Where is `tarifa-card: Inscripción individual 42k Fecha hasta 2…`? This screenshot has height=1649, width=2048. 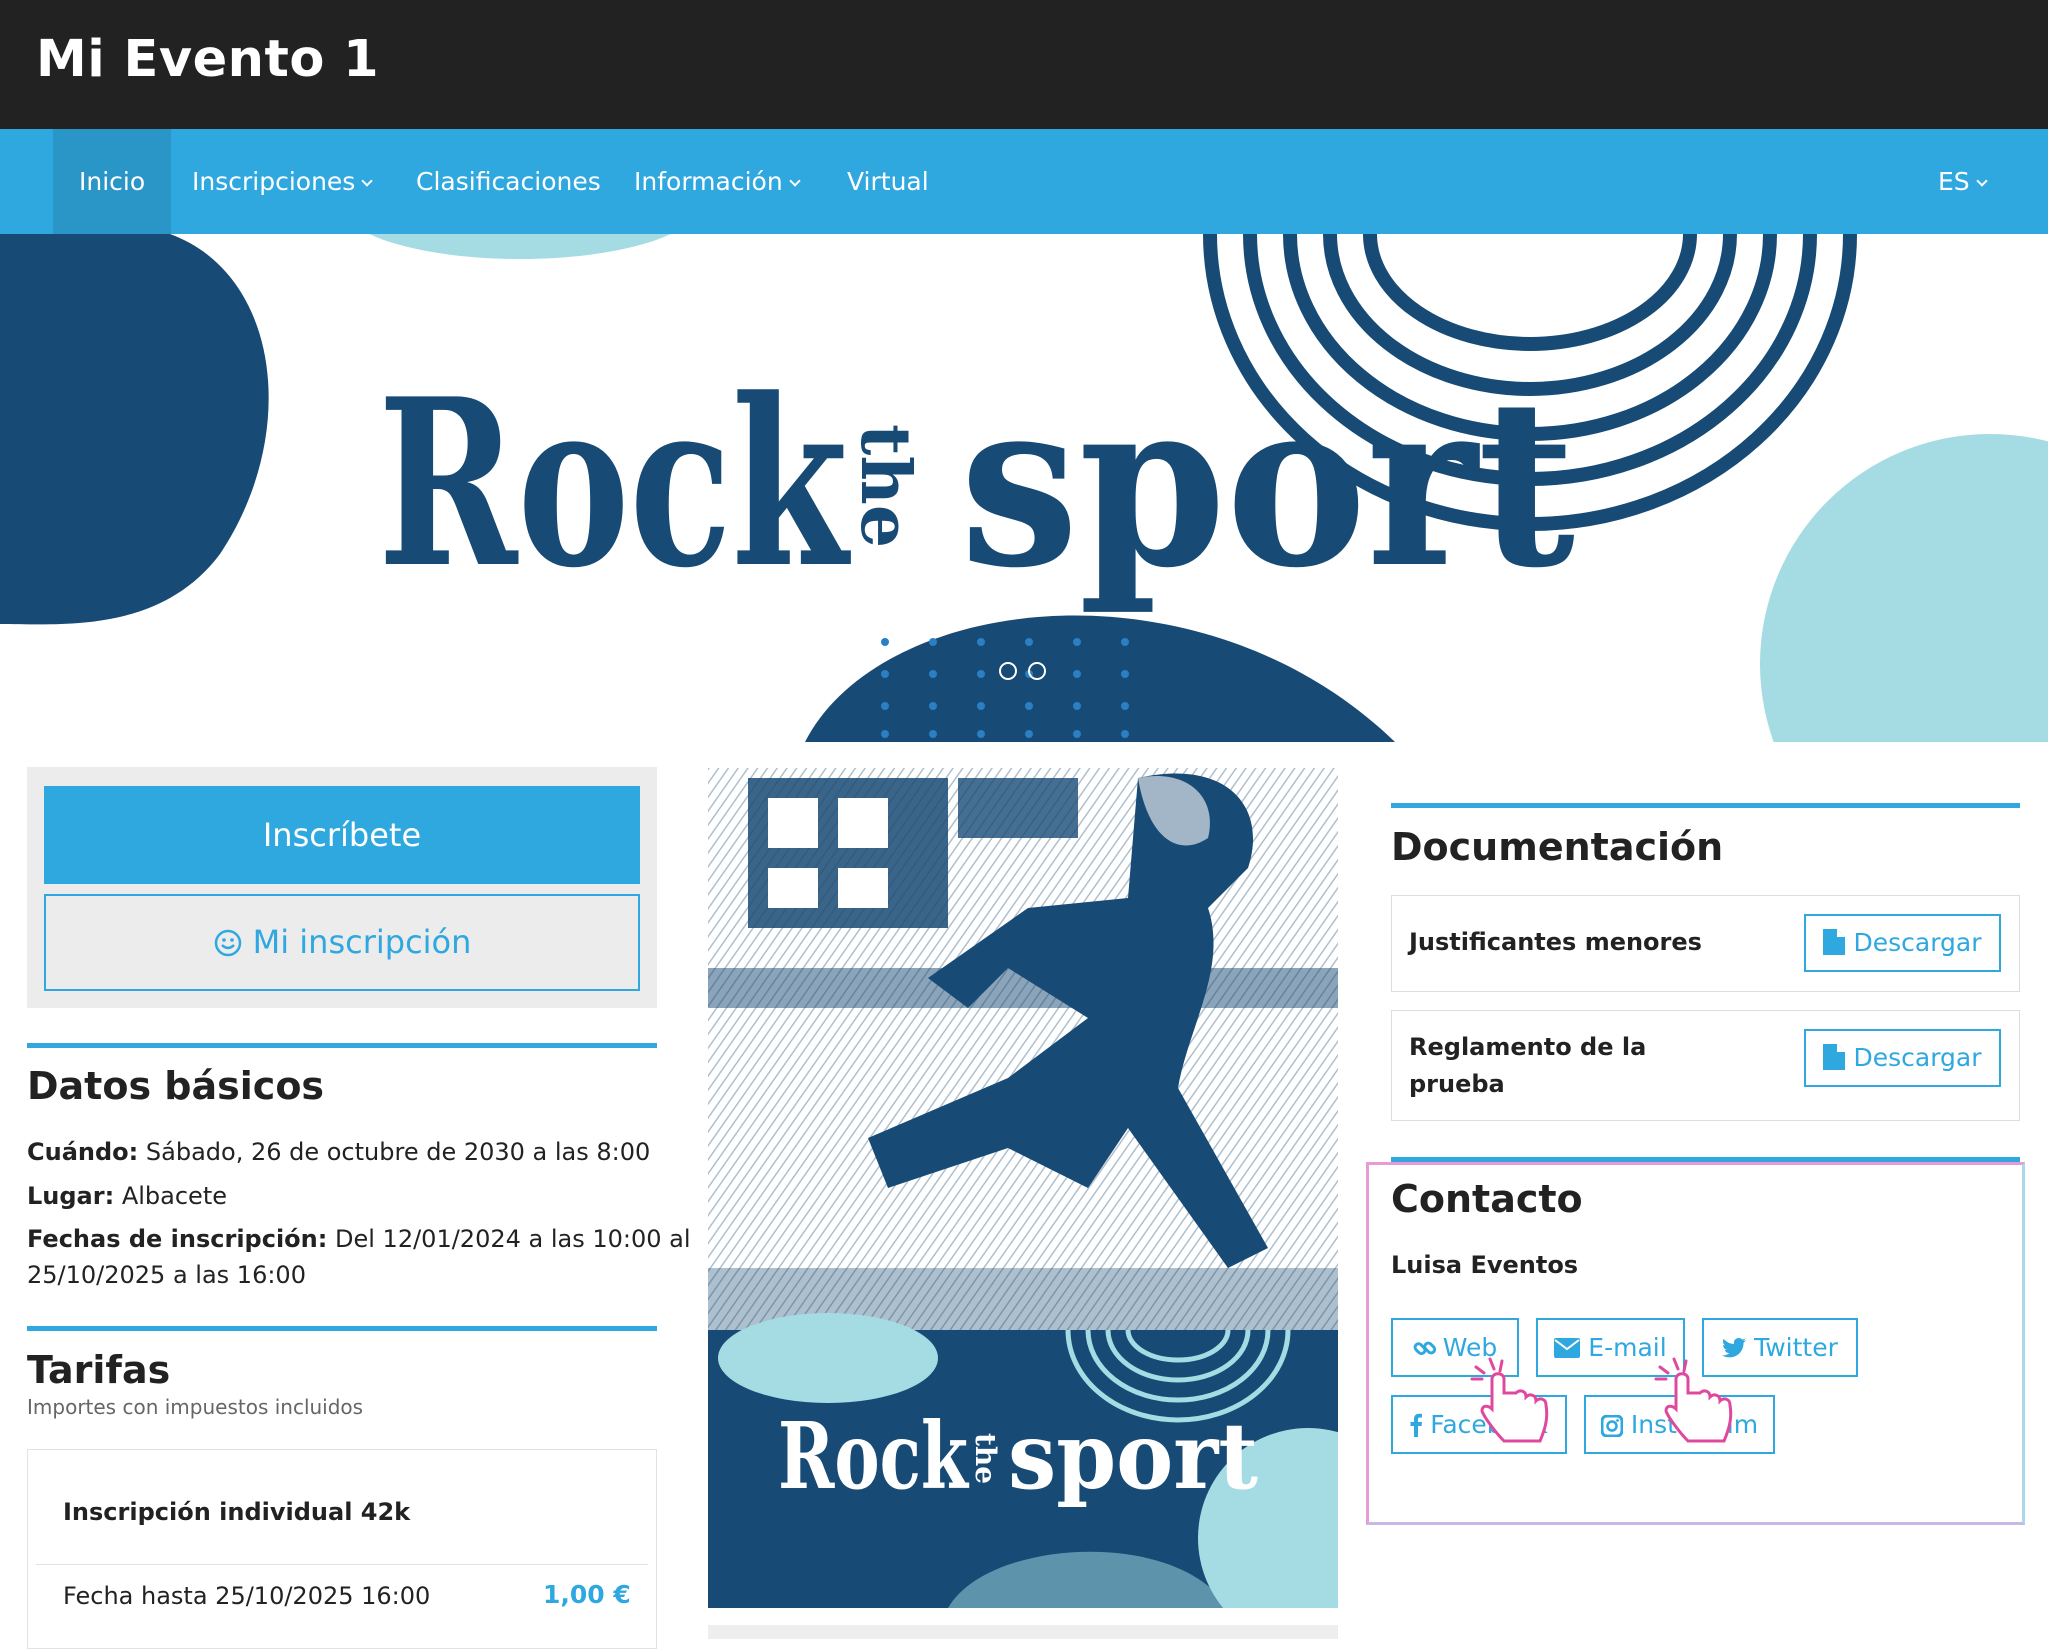
tarifa-card: Inscripción individual 42k Fecha hasta 2… is located at coordinates (342, 1549).